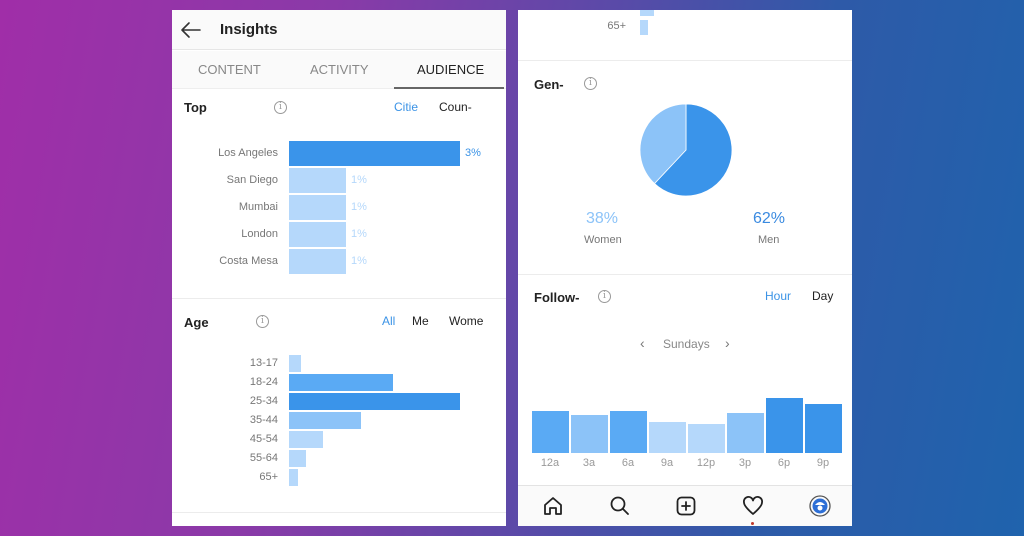  Describe the element at coordinates (455, 107) in the screenshot. I see `toggle-countries: Coun-` at that location.